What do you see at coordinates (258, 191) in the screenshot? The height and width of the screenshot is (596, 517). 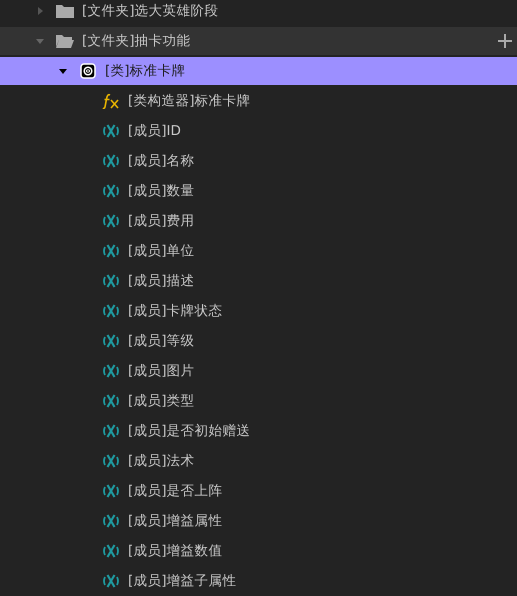 I see `tree-row: [成员]数量` at bounding box center [258, 191].